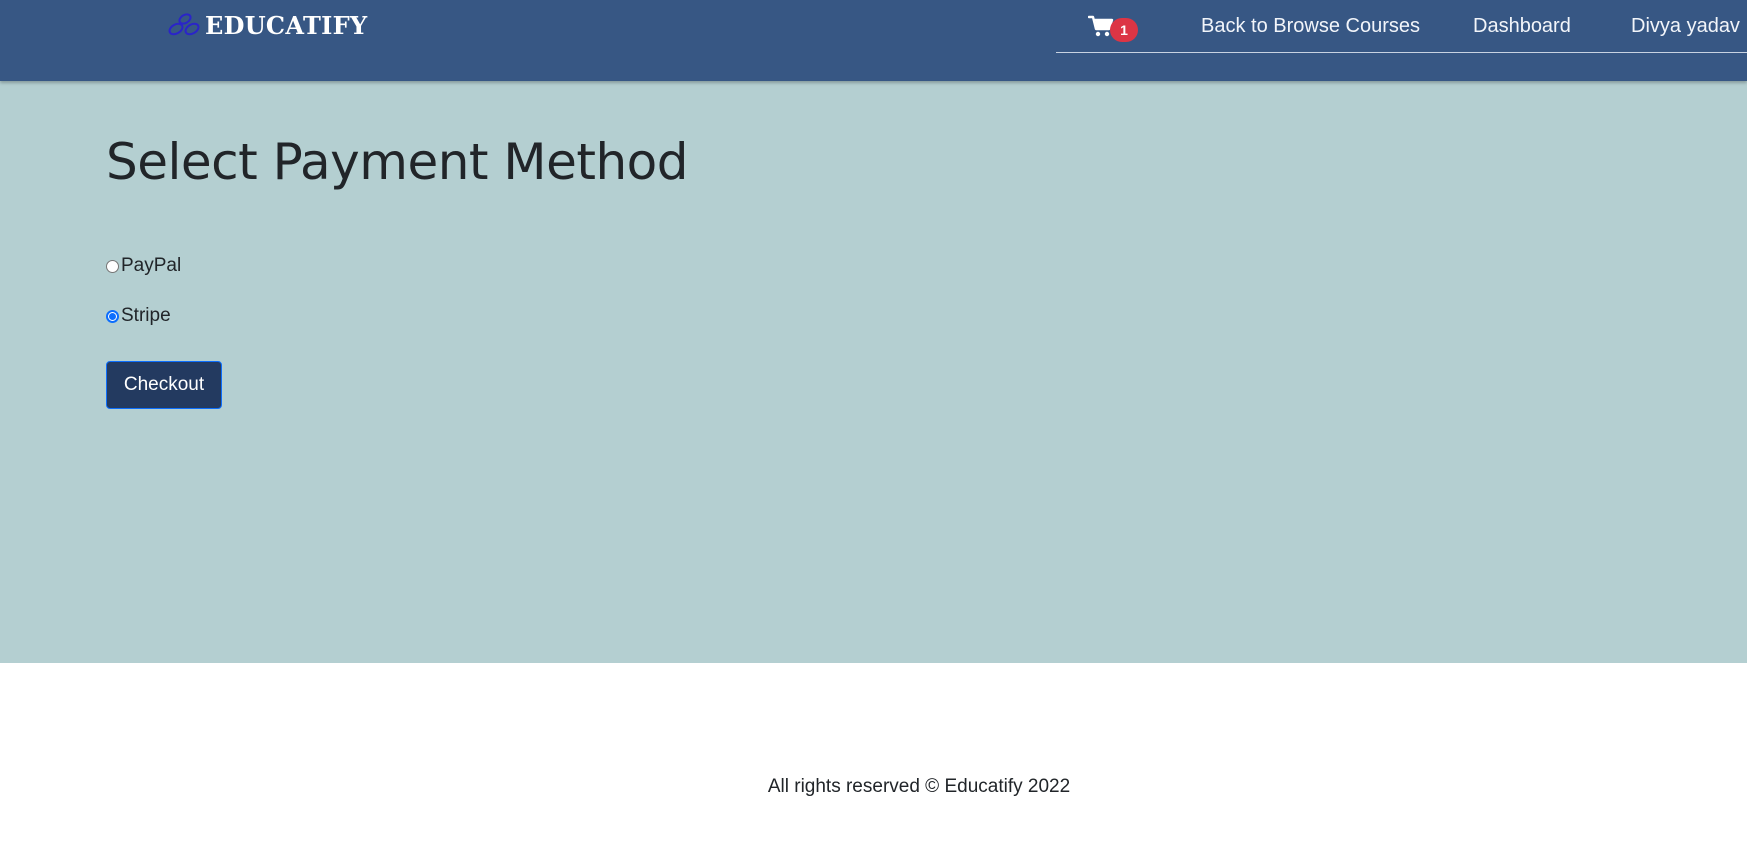  I want to click on paypal-radio, so click(112, 266).